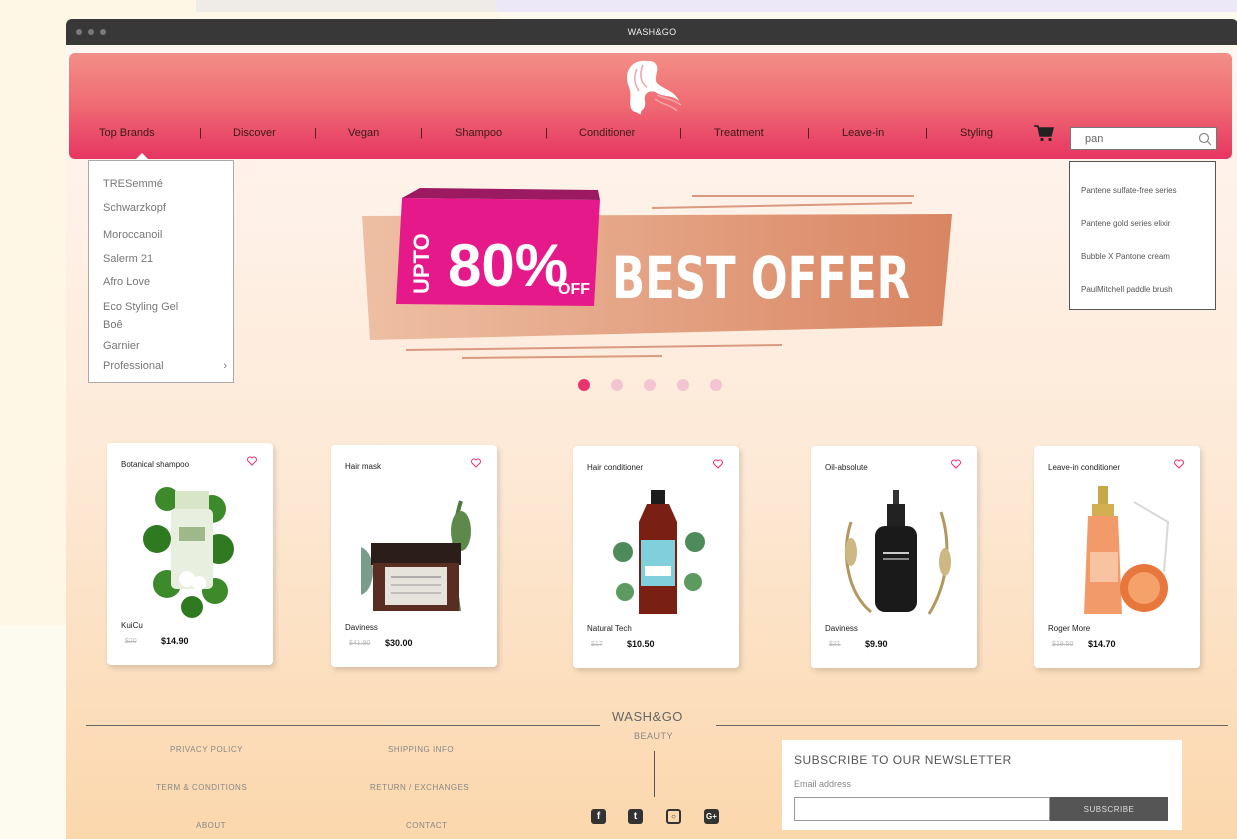 This screenshot has height=839, width=1237. What do you see at coordinates (131, 641) in the screenshot?
I see `product-old-price: $20` at bounding box center [131, 641].